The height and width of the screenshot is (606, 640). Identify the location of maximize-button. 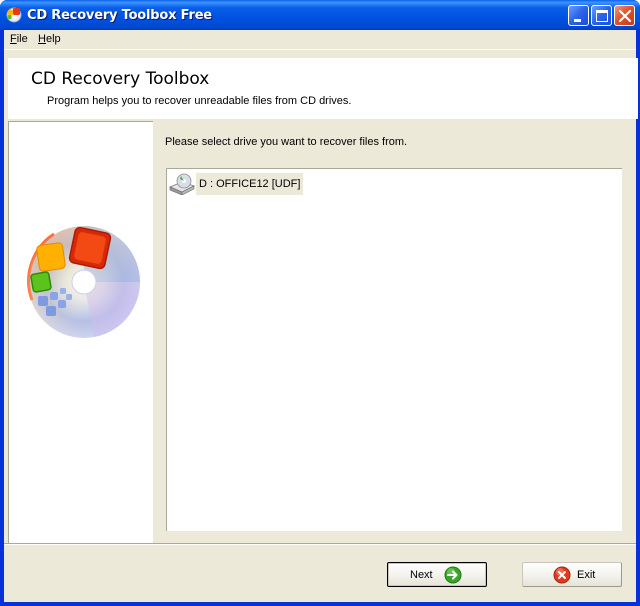
(601, 15).